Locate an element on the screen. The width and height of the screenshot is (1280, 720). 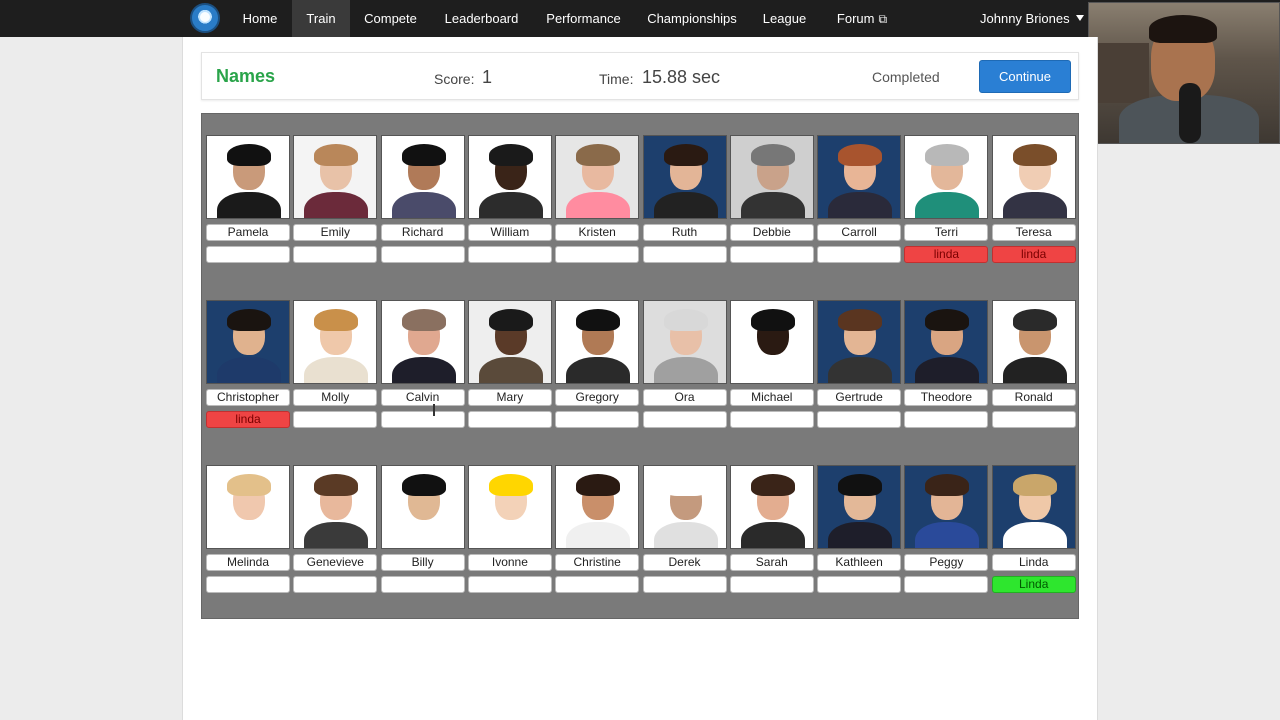
name-label: Ora is located at coordinates (684, 397).